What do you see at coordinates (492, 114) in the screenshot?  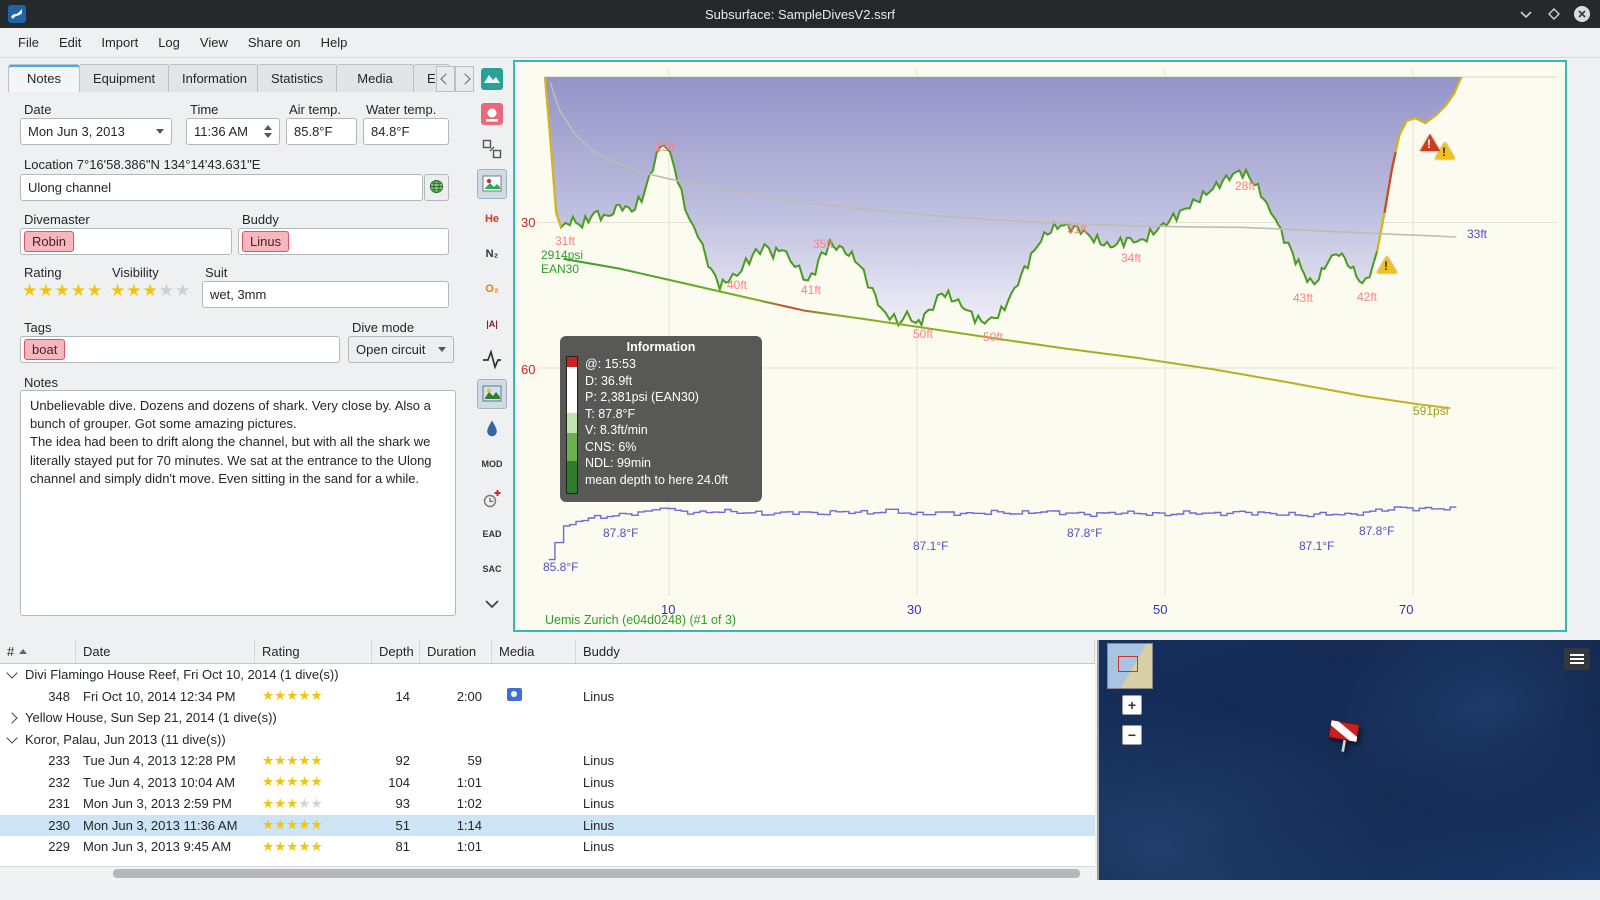 I see `photo-marker-icon` at bounding box center [492, 114].